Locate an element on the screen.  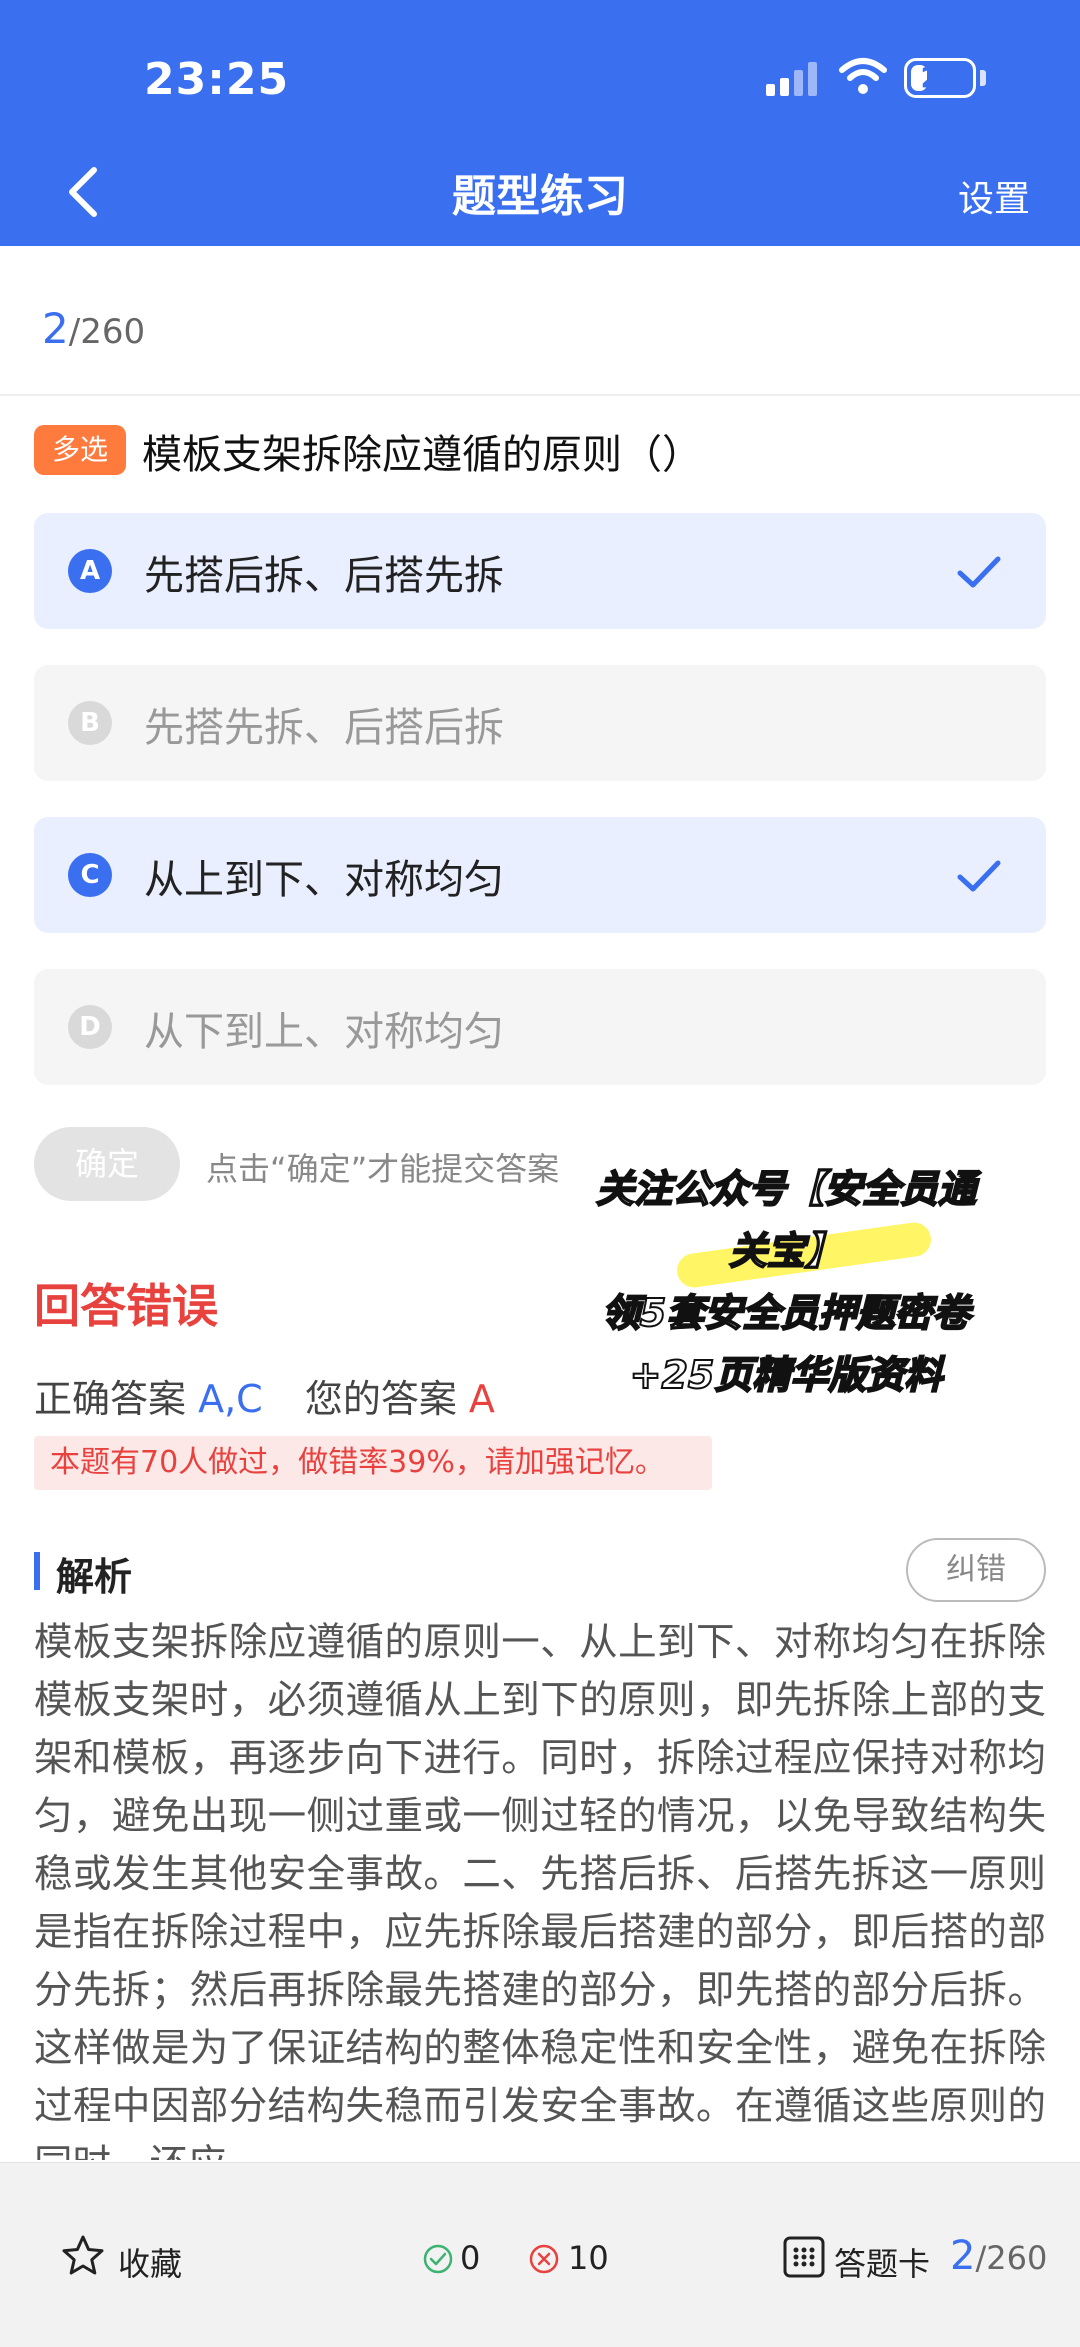
star-icon is located at coordinates (83, 2256).